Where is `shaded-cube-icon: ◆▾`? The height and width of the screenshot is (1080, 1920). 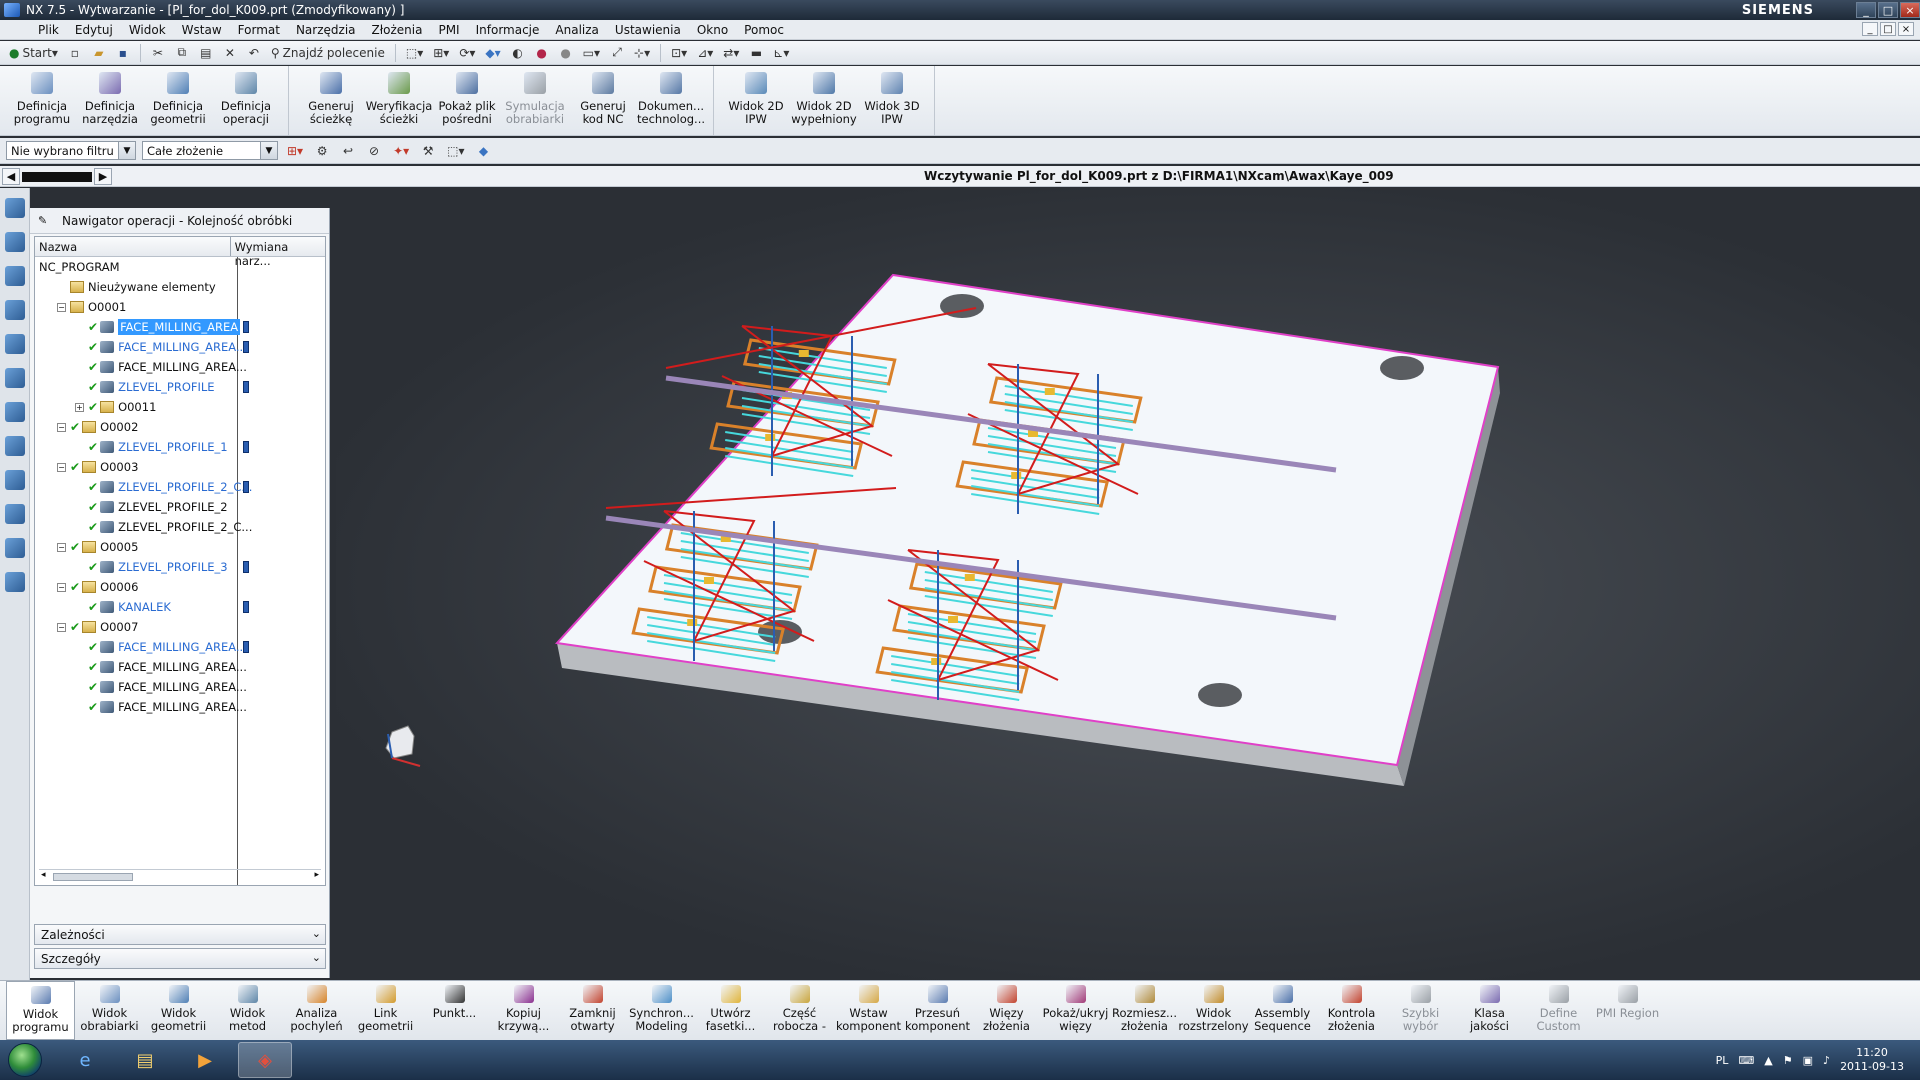
shaded-cube-icon: ◆▾ is located at coordinates (492, 53).